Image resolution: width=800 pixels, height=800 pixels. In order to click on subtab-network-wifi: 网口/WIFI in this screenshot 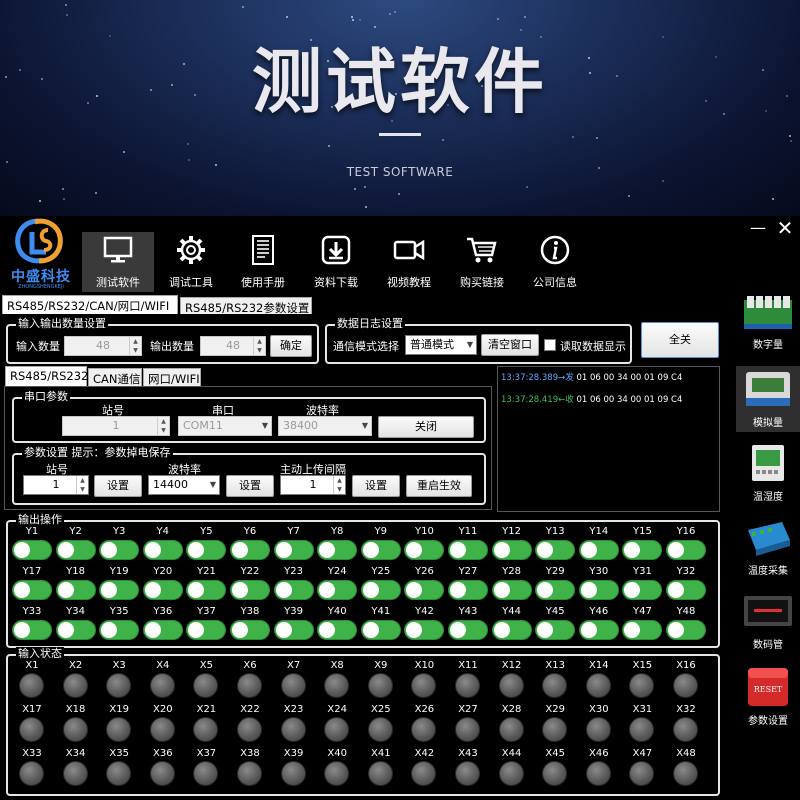, I will do `click(172, 377)`.